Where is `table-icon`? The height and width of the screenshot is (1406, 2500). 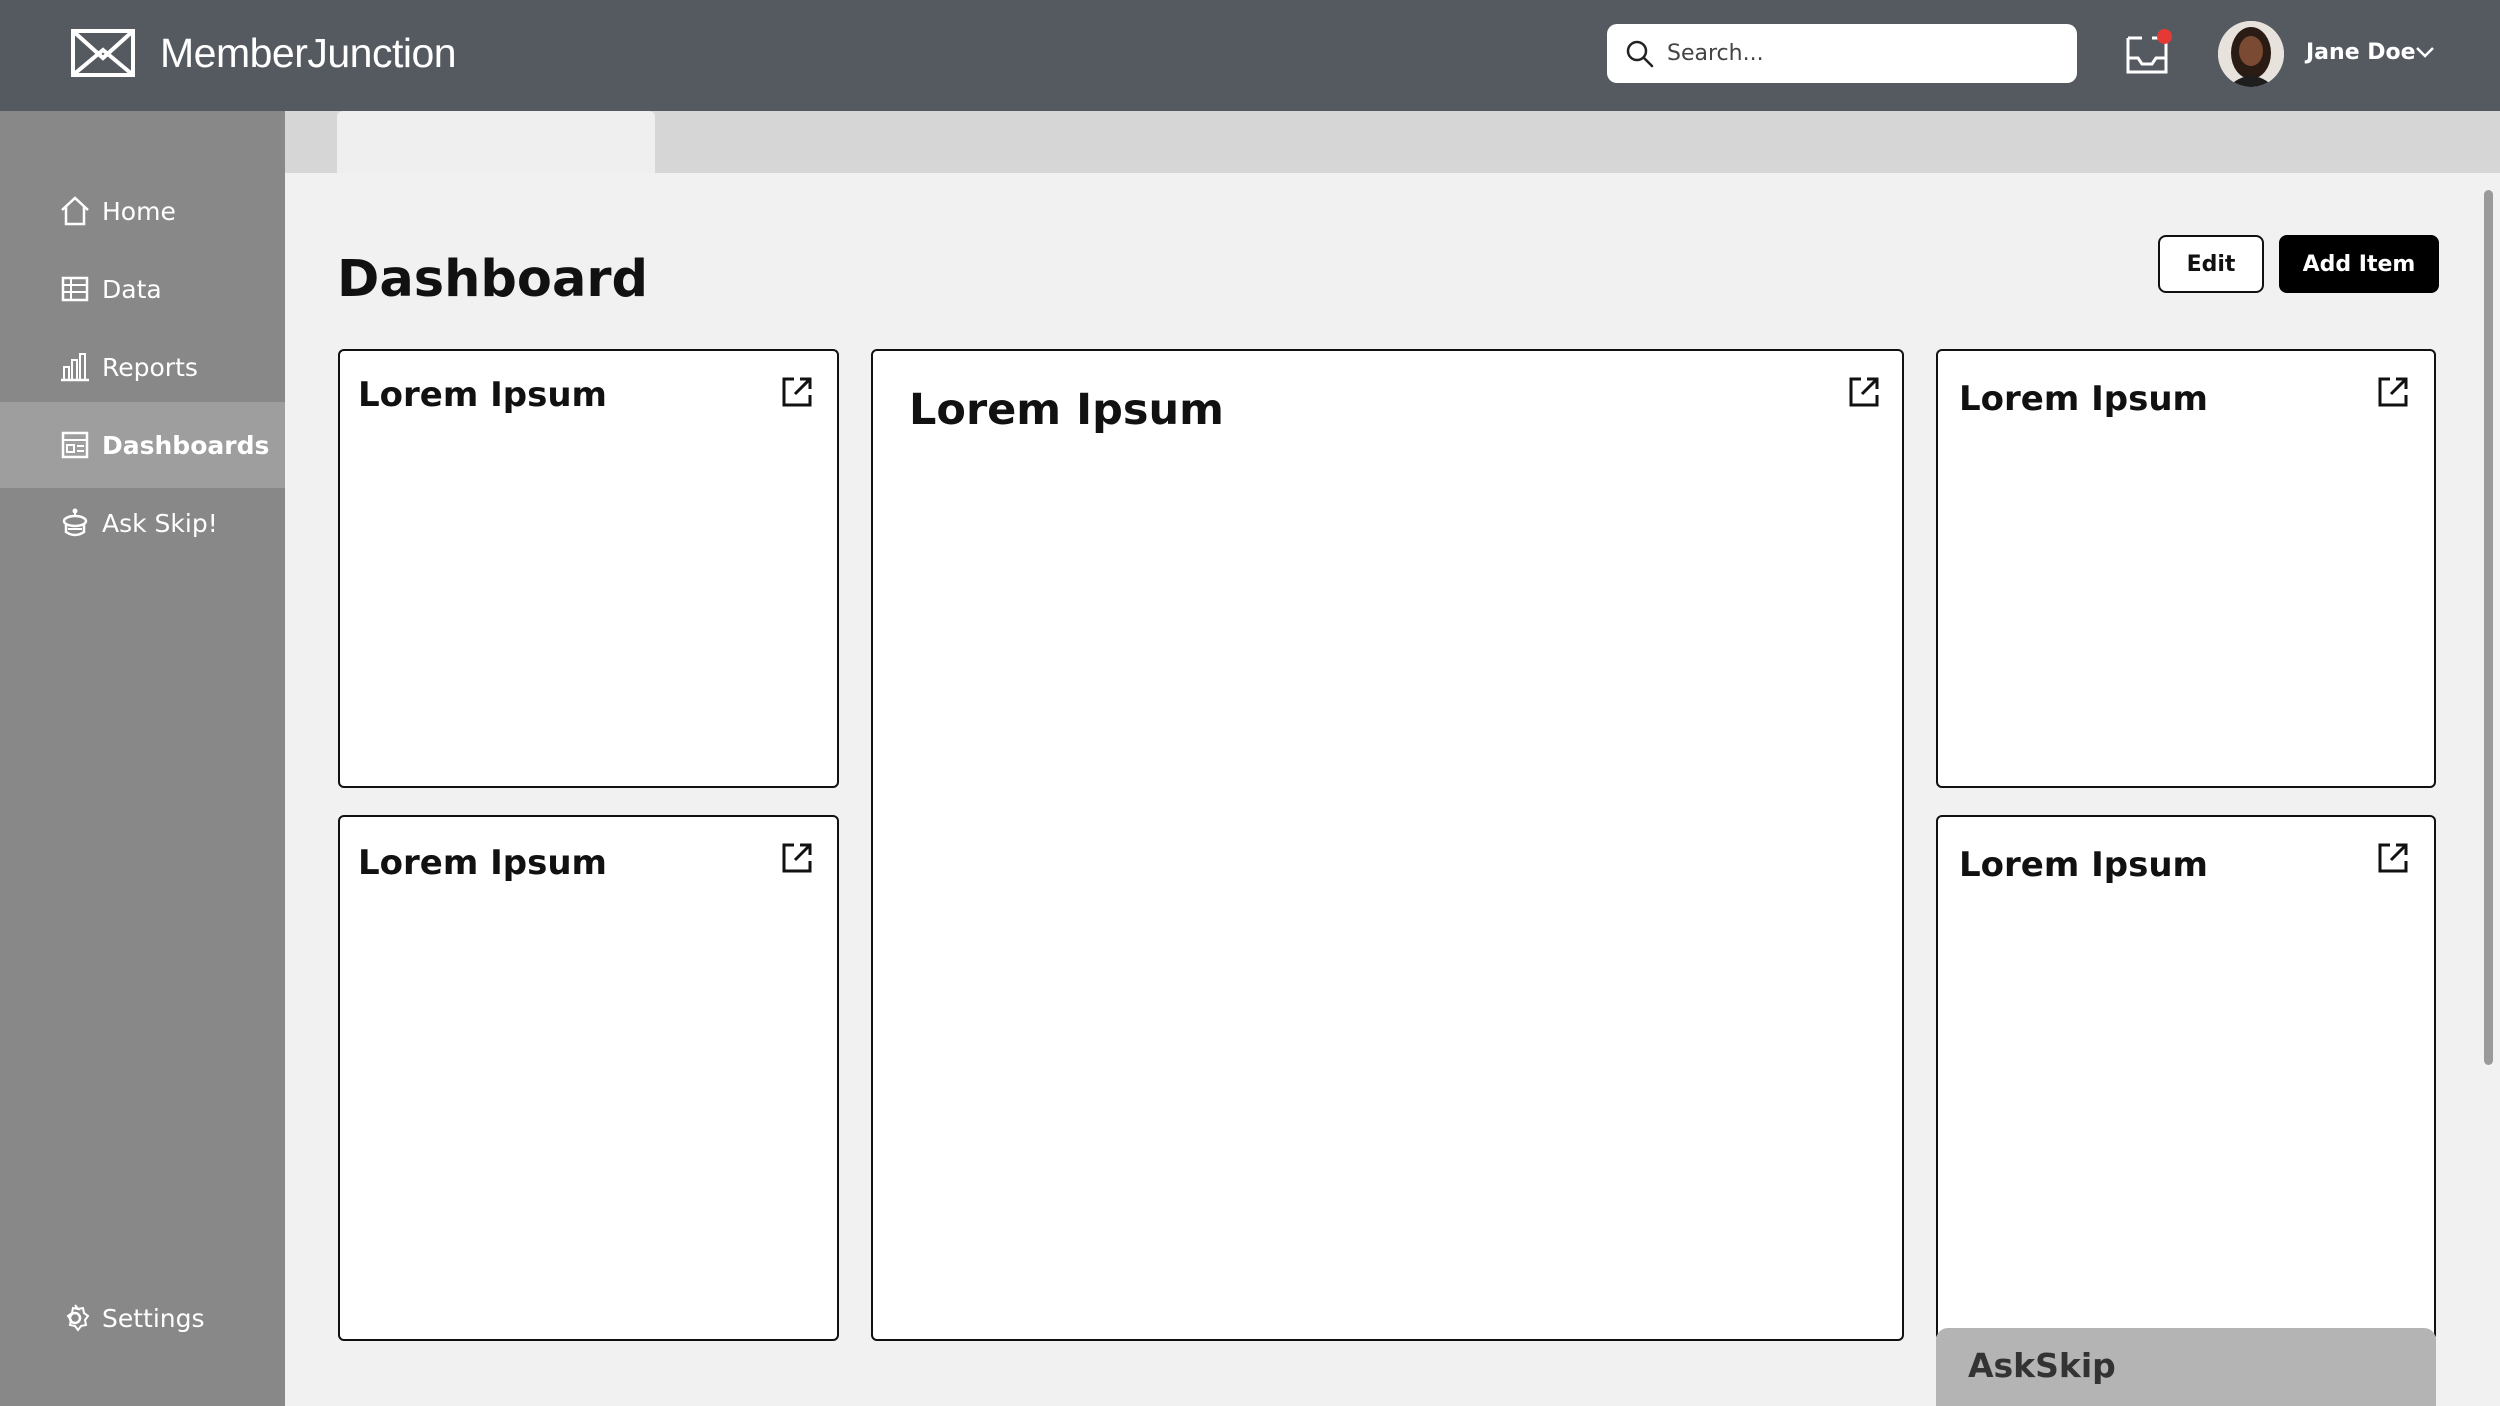
table-icon is located at coordinates (75, 289).